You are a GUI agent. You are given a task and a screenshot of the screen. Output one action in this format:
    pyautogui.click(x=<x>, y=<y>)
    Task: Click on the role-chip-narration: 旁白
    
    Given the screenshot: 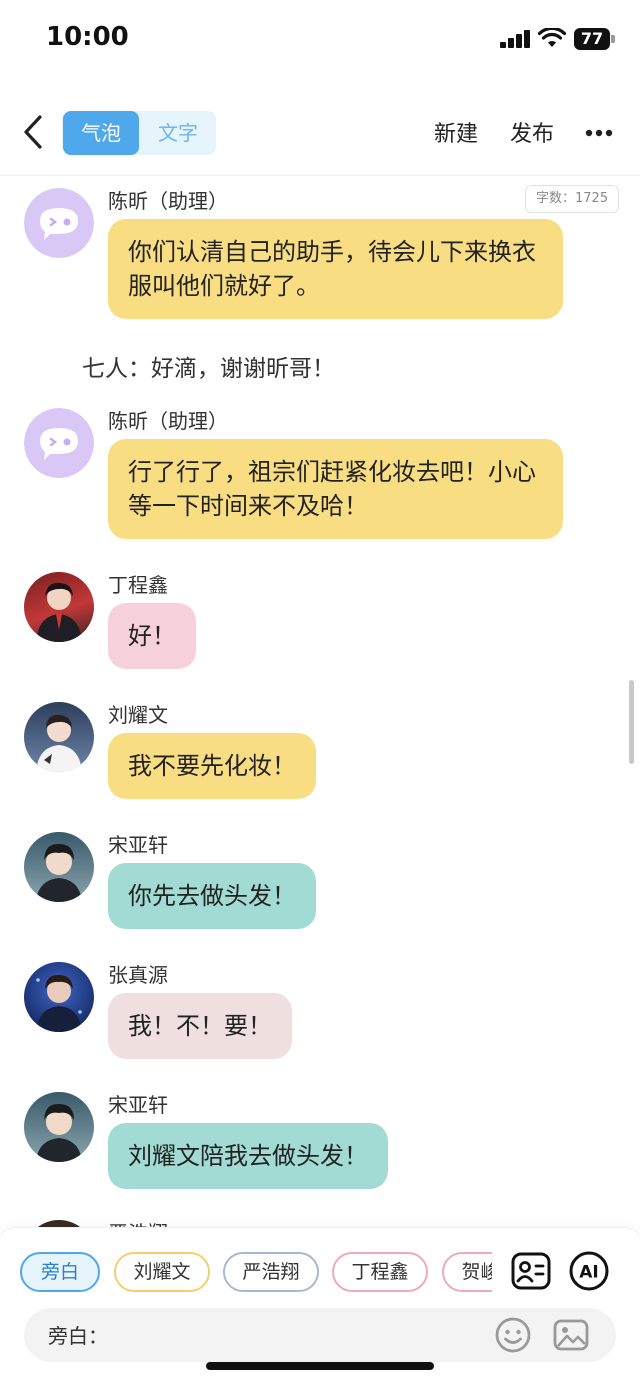 What is the action you would take?
    pyautogui.click(x=60, y=1272)
    